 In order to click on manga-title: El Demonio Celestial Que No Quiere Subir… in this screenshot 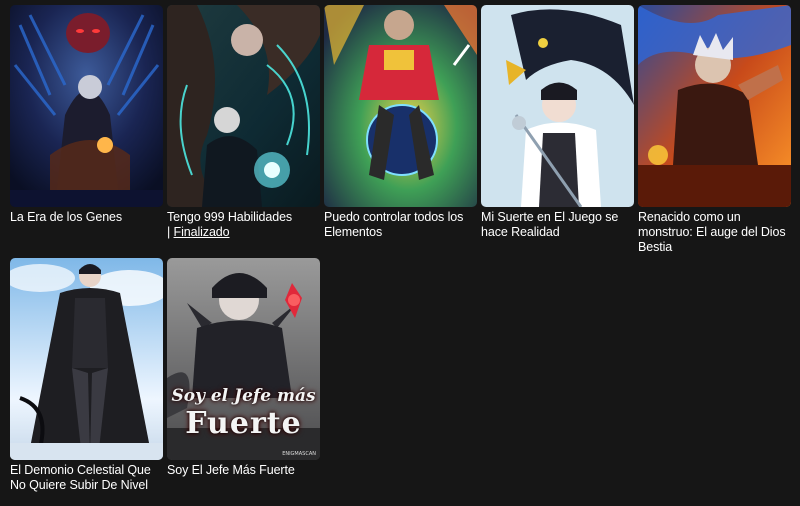, I will do `click(86, 478)`.